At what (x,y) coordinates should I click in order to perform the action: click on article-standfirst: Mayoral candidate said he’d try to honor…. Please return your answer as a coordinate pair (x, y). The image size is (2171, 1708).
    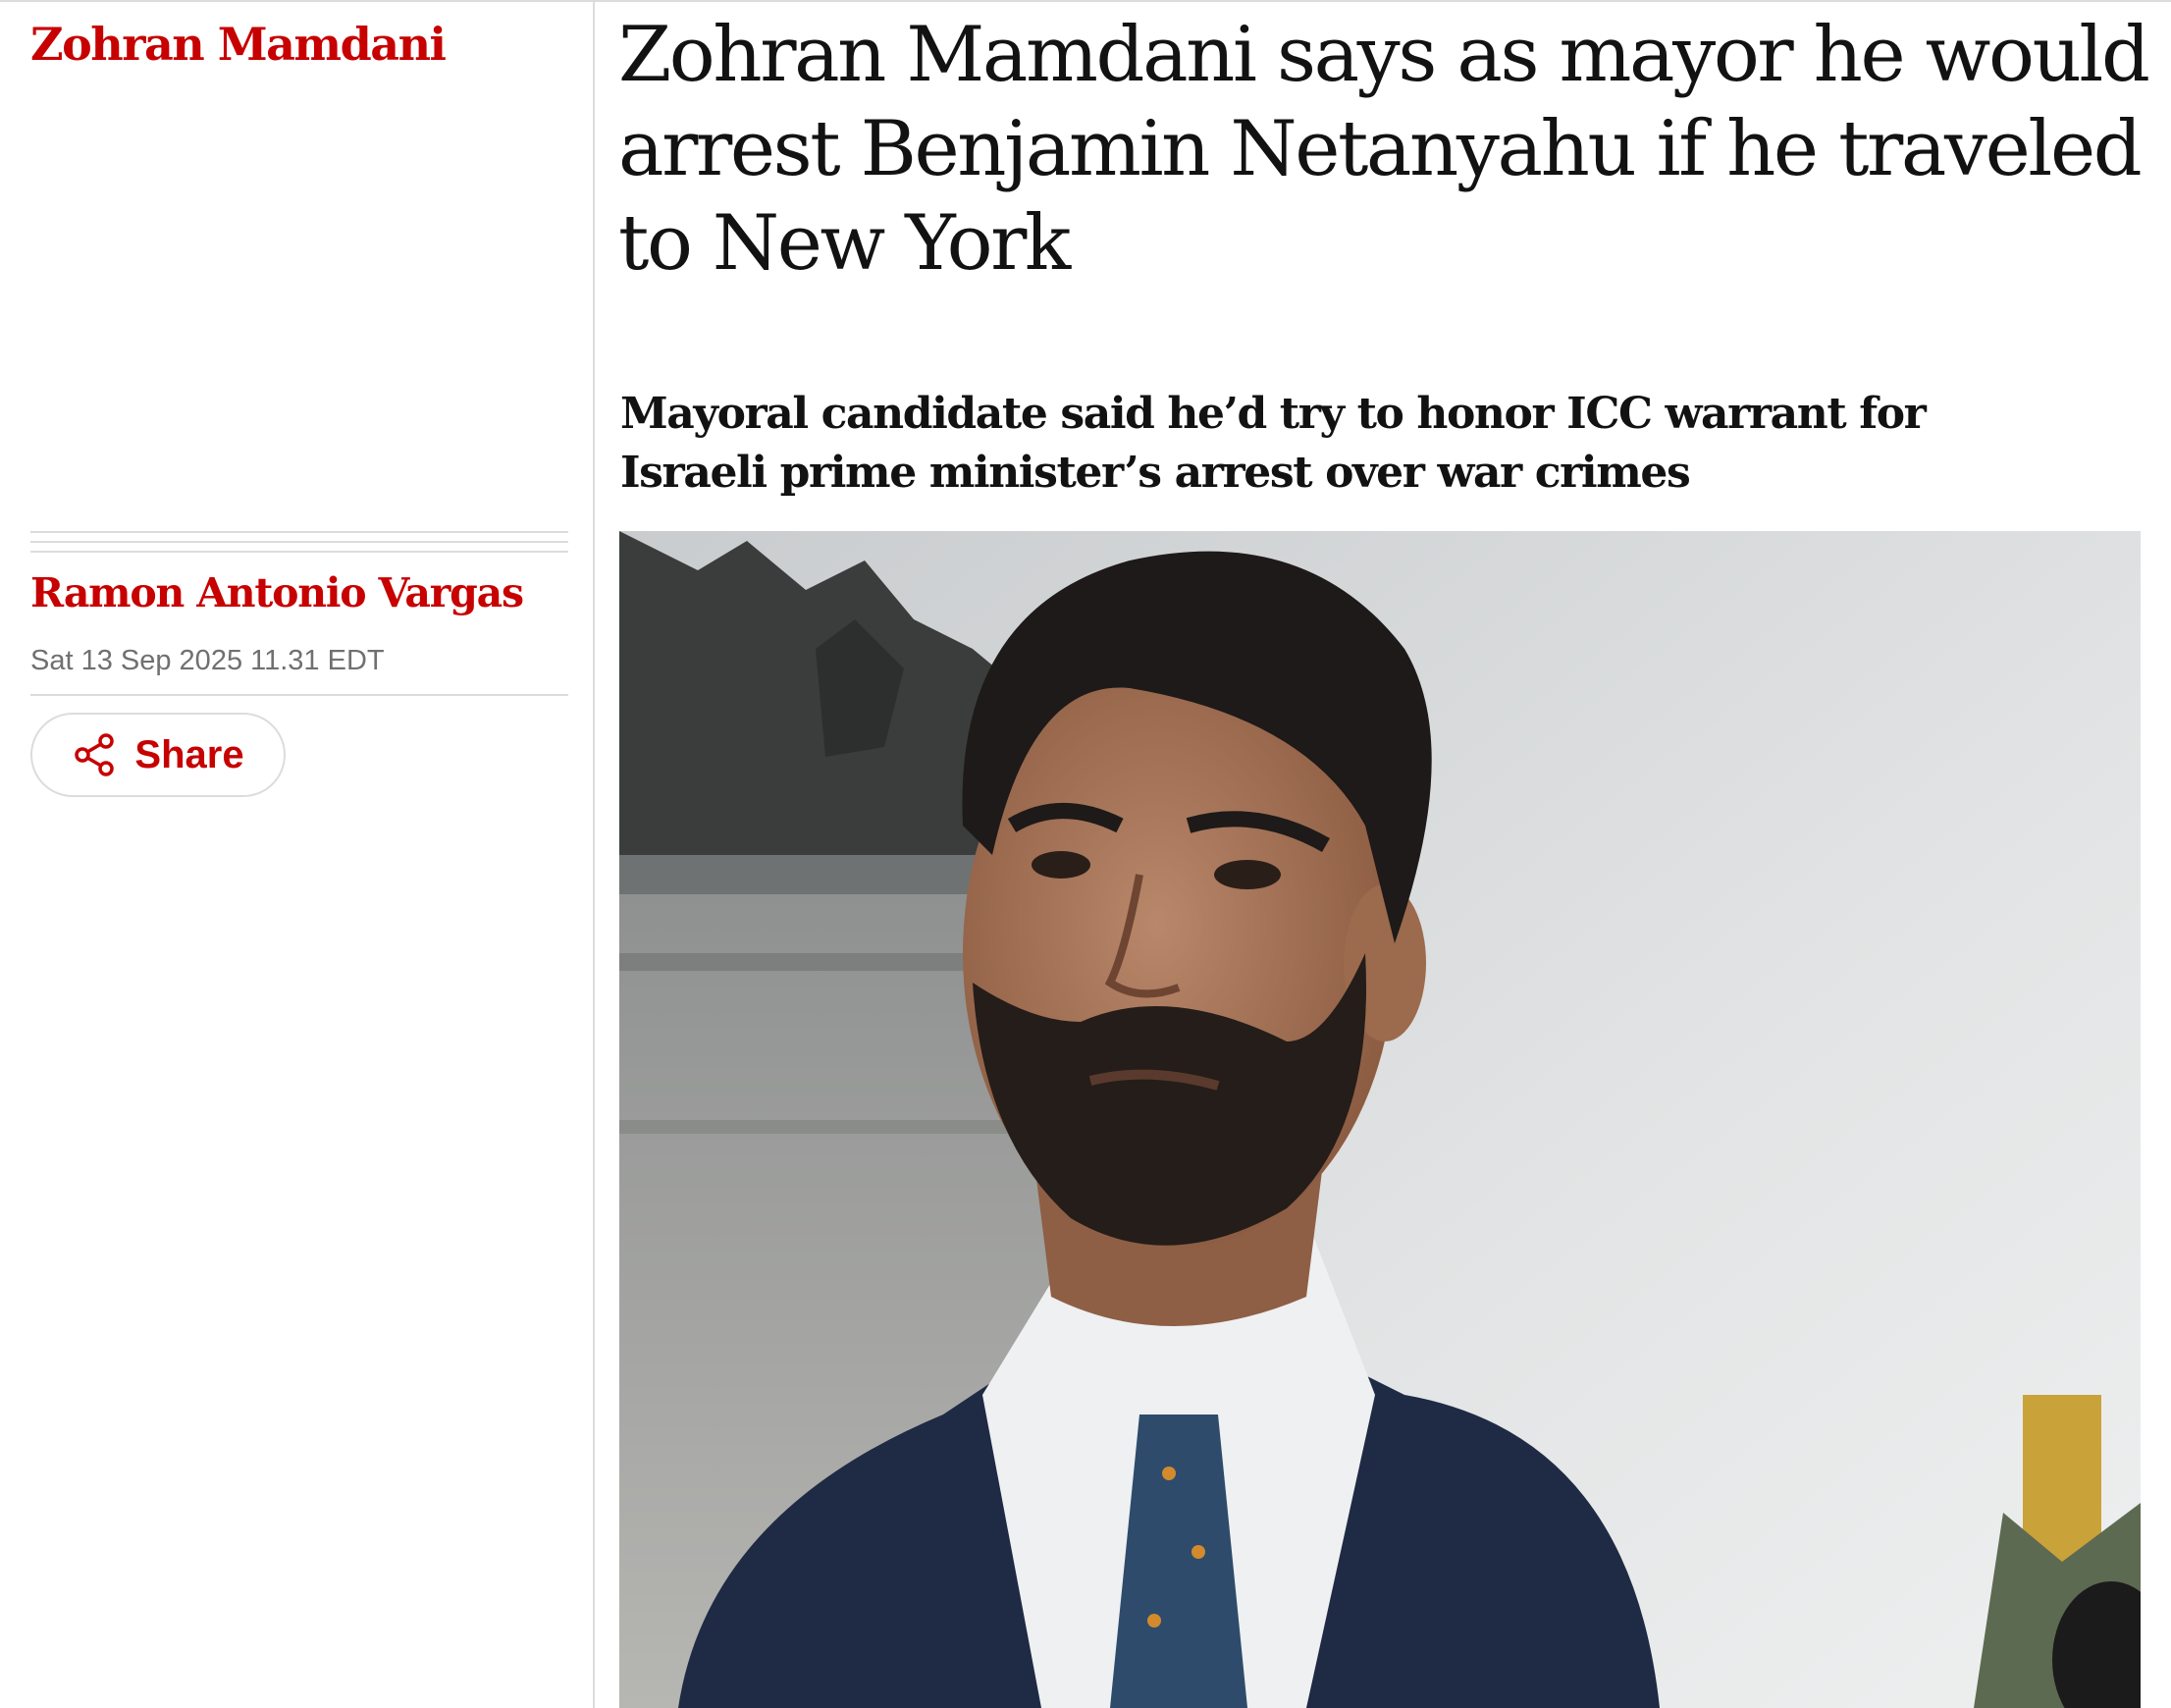
    Looking at the image, I should click on (1273, 443).